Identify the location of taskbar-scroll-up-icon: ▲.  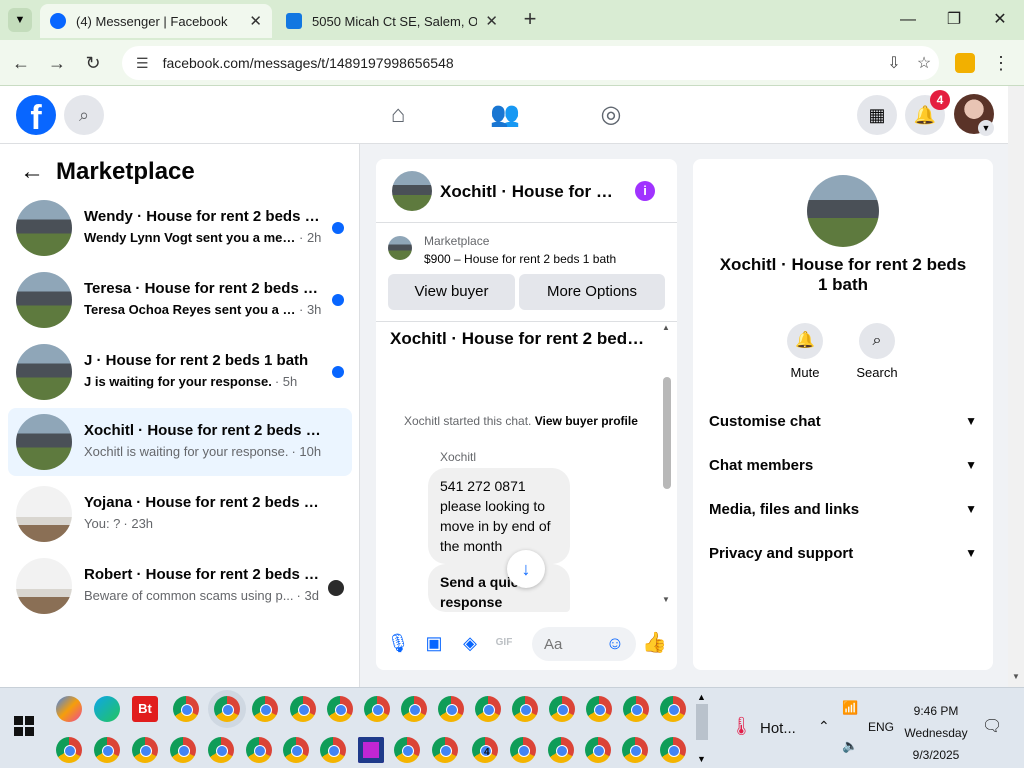
(701, 697).